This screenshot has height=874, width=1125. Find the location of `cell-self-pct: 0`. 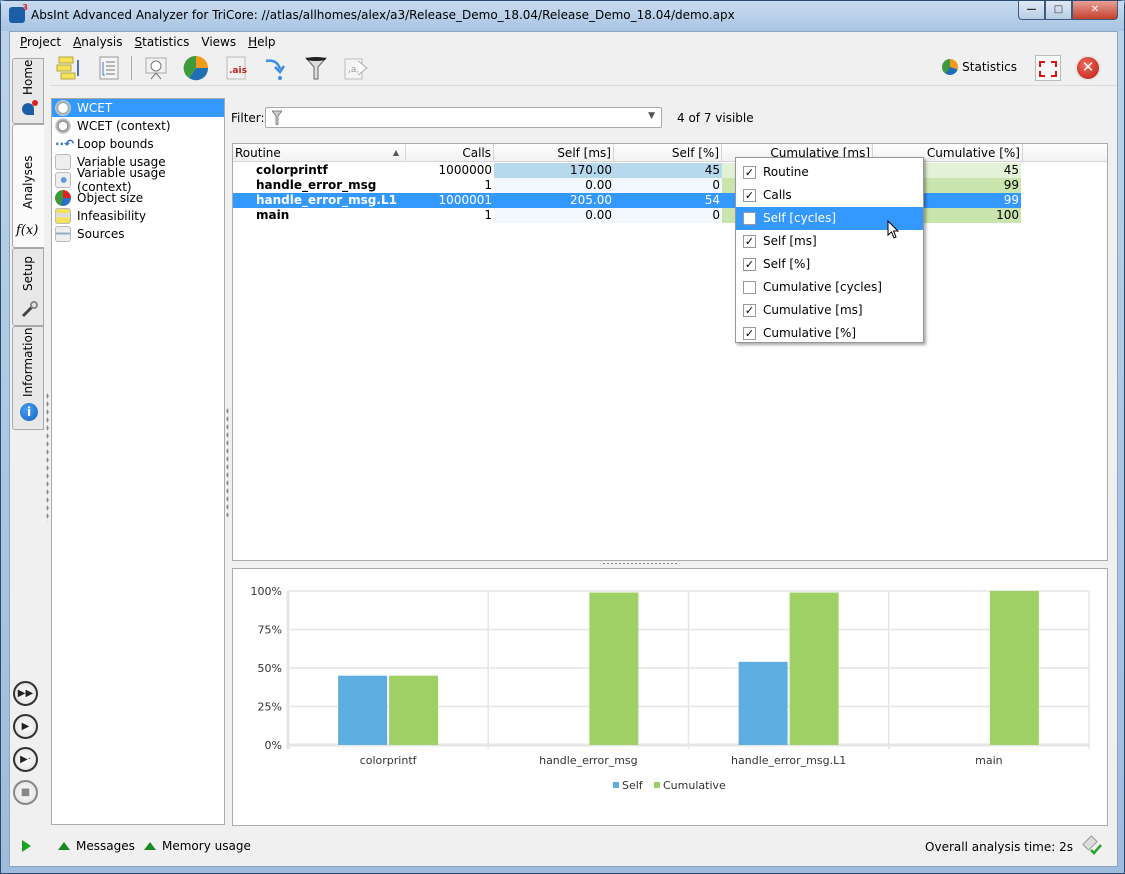

cell-self-pct: 0 is located at coordinates (668, 215).